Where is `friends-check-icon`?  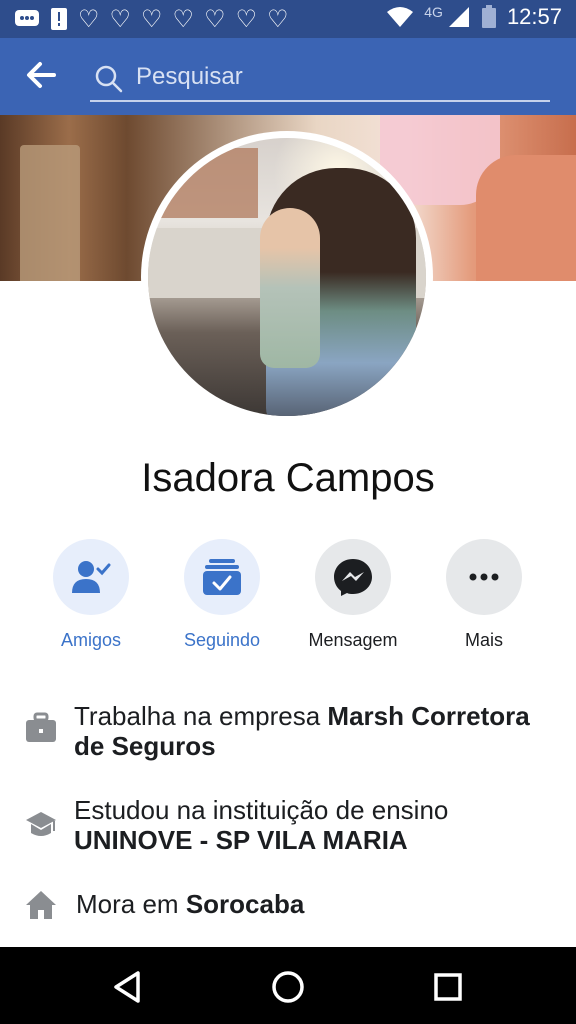 friends-check-icon is located at coordinates (91, 577).